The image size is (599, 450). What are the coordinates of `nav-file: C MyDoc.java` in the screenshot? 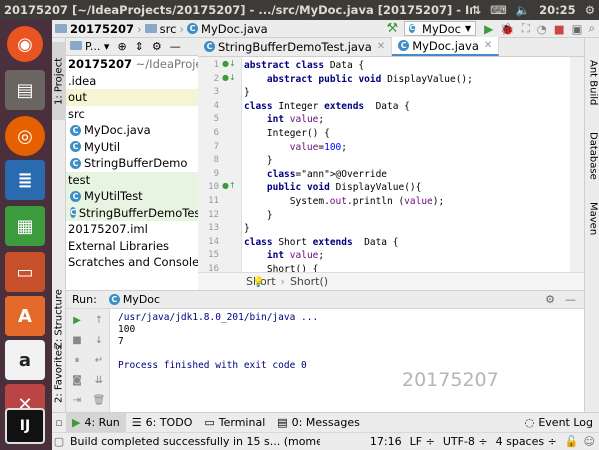 It's located at (227, 29).